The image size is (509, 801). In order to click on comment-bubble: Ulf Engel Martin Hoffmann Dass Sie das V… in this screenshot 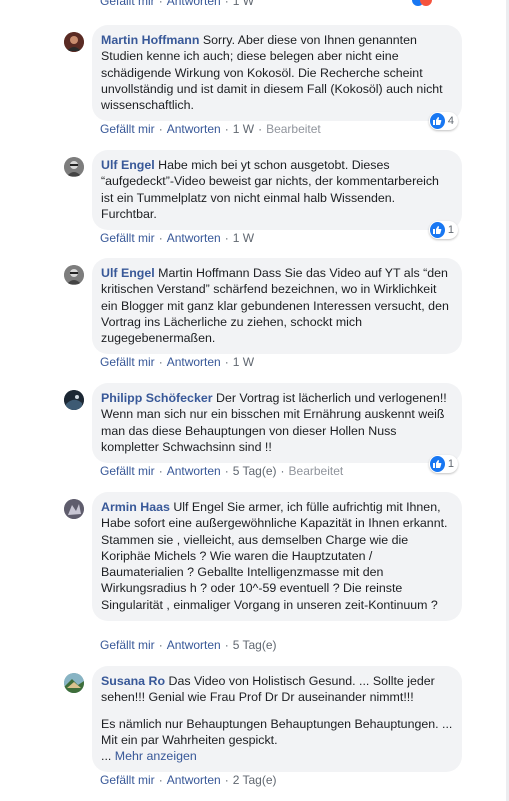, I will do `click(277, 306)`.